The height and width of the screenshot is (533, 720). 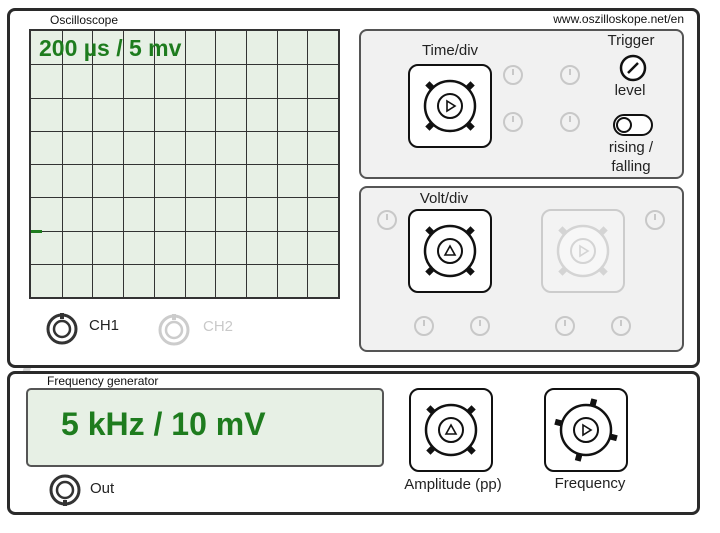 What do you see at coordinates (163, 424) in the screenshot?
I see `generator-readout: 5 kHz / 10 mV` at bounding box center [163, 424].